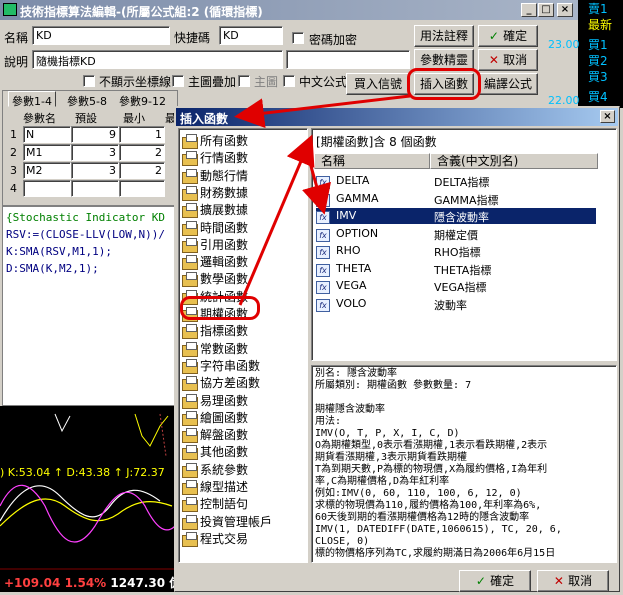  I want to click on annotation-arrows, so click(322, 200).